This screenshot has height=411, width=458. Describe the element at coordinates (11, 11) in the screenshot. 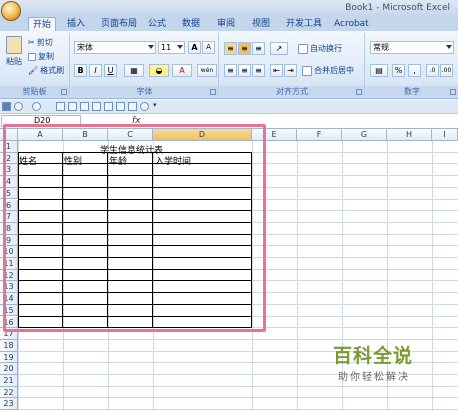

I see `office-button` at that location.